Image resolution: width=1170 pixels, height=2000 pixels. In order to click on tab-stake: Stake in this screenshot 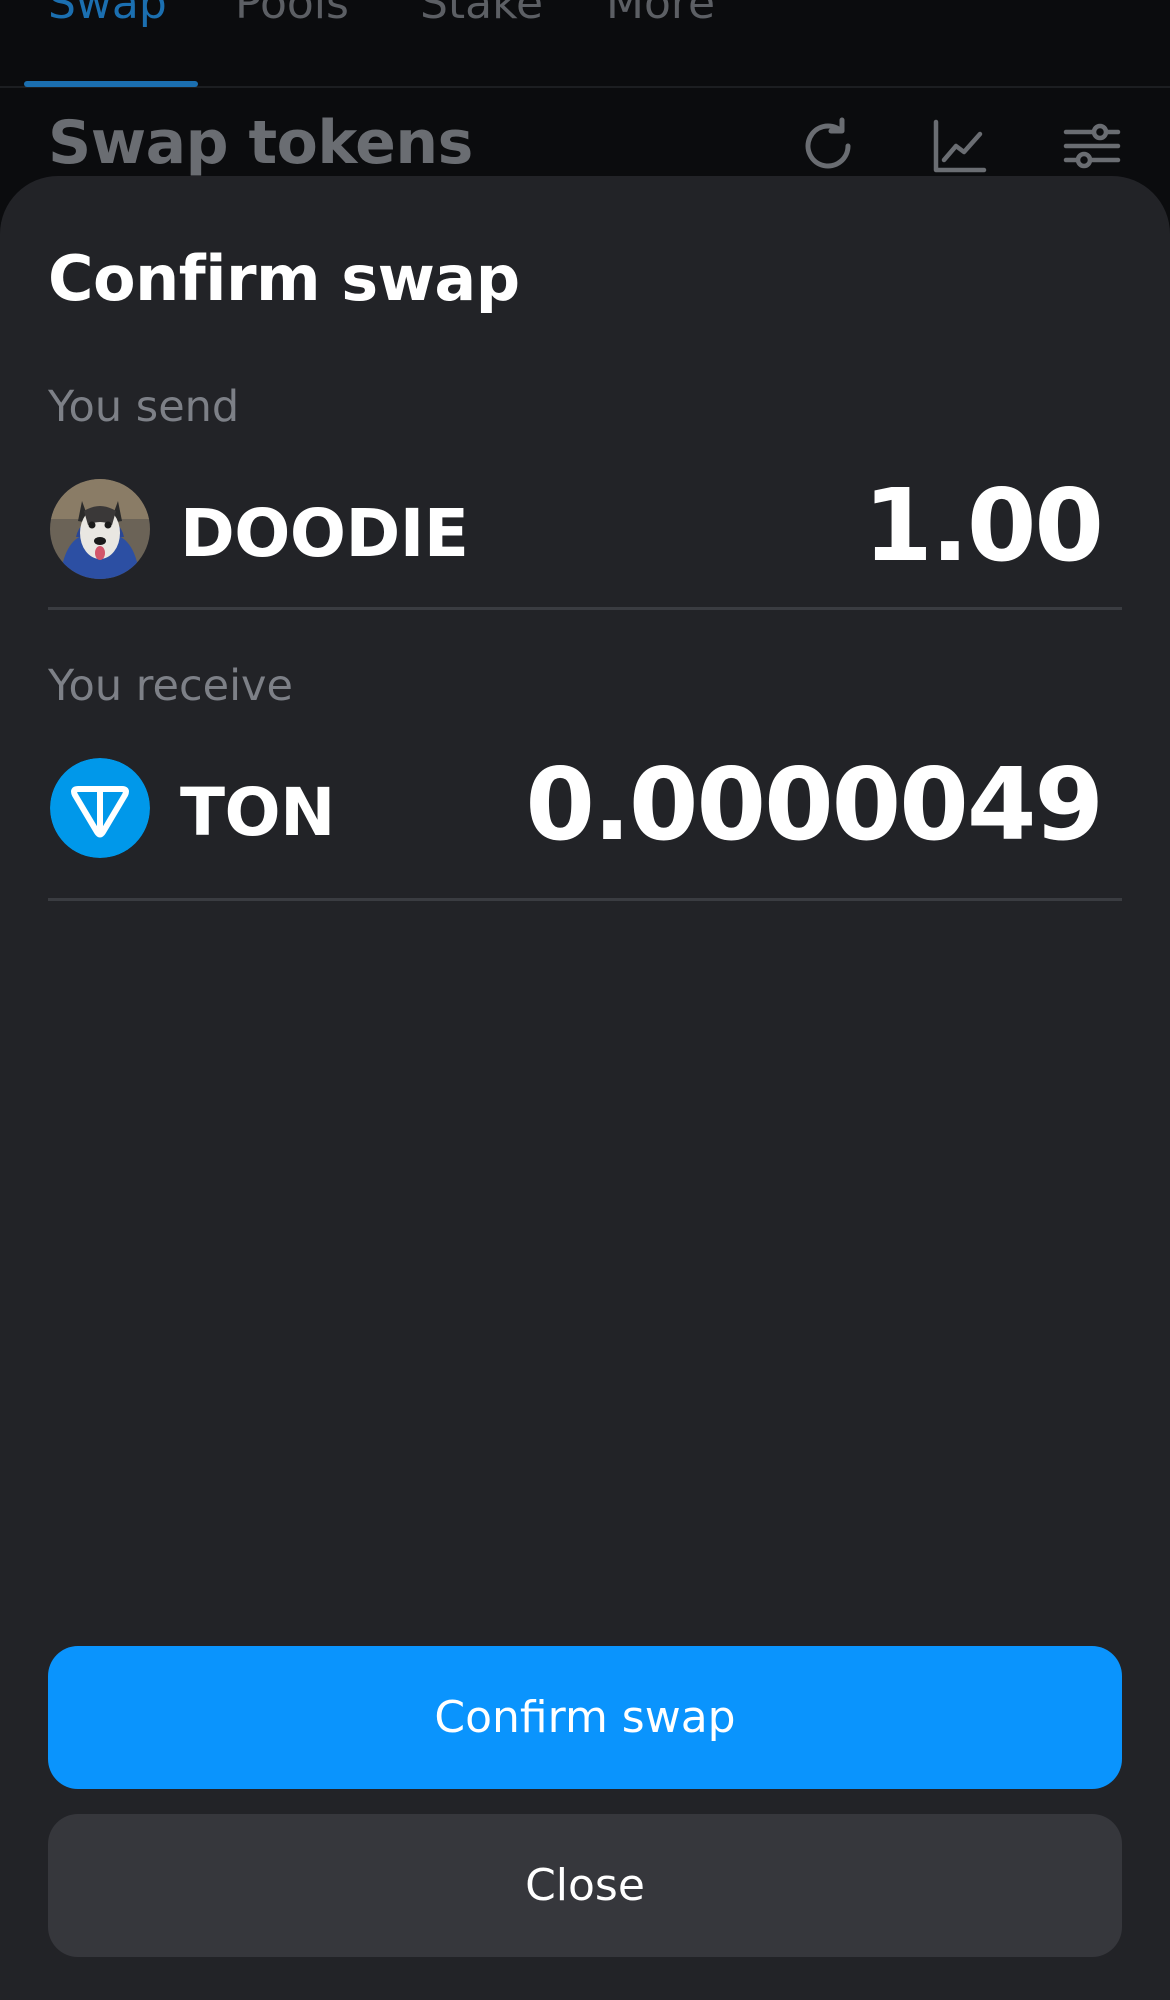, I will do `click(481, 14)`.